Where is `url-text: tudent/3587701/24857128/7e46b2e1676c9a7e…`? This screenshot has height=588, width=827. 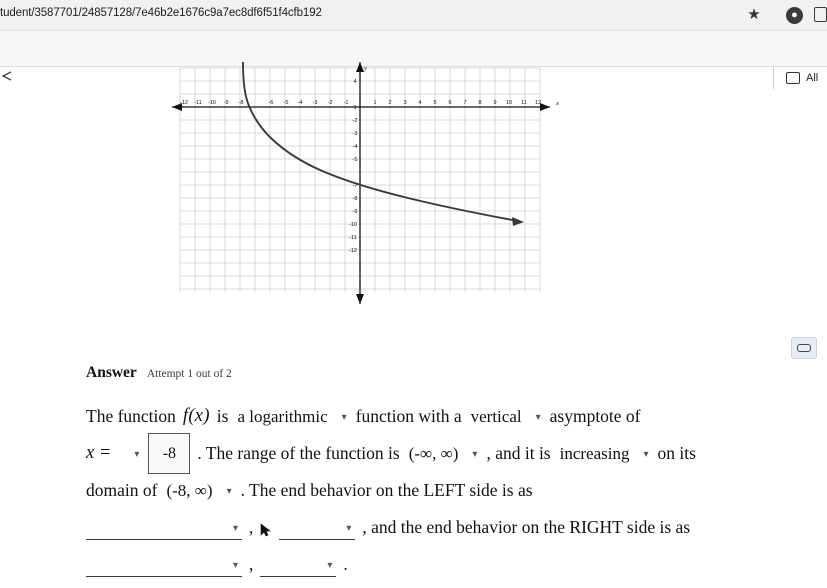 url-text: tudent/3587701/24857128/7e46b2e1676c9a7e… is located at coordinates (161, 13).